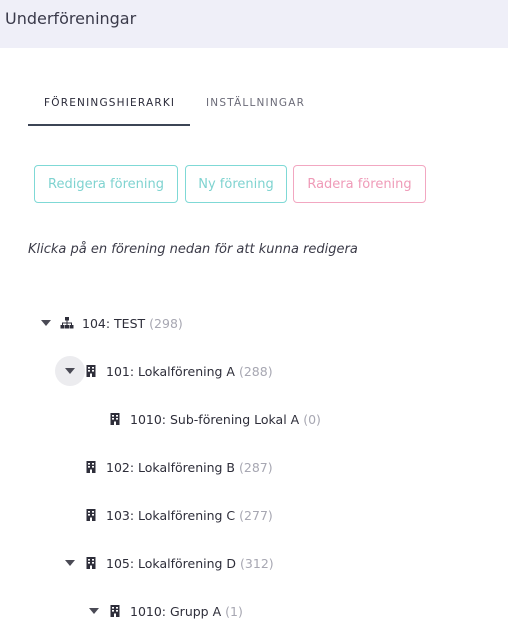  I want to click on tree-node-102: 102: Lokalförening B (287), so click(165, 467).